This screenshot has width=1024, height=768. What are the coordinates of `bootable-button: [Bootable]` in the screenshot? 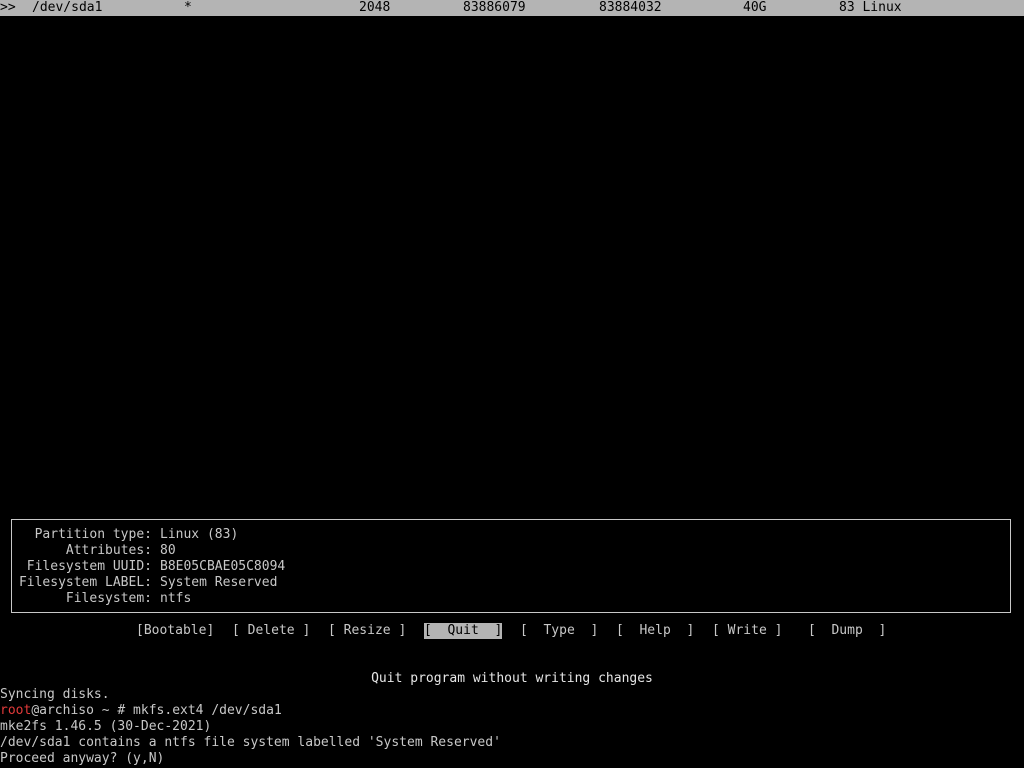 It's located at (175, 631).